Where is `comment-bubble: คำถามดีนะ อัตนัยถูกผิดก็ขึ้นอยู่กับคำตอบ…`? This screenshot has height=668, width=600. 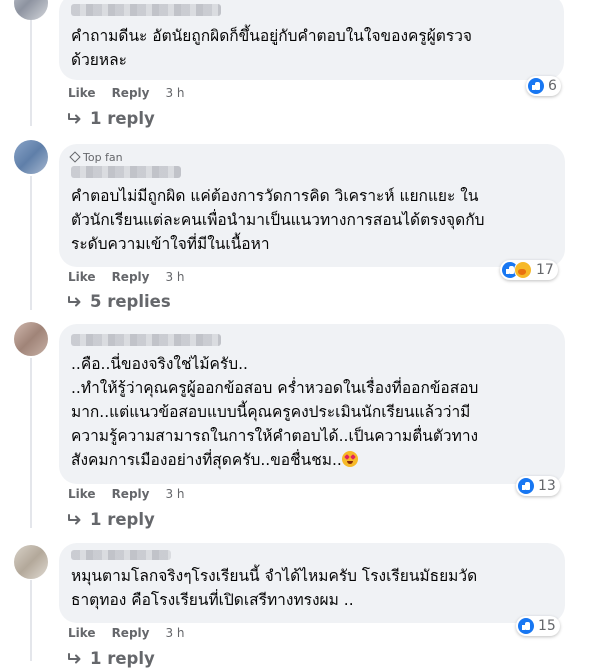
comment-bubble: คำถามดีนะ อัตนัยถูกผิดก็ขึ้นอยู่กับคำตอบ… is located at coordinates (311, 40).